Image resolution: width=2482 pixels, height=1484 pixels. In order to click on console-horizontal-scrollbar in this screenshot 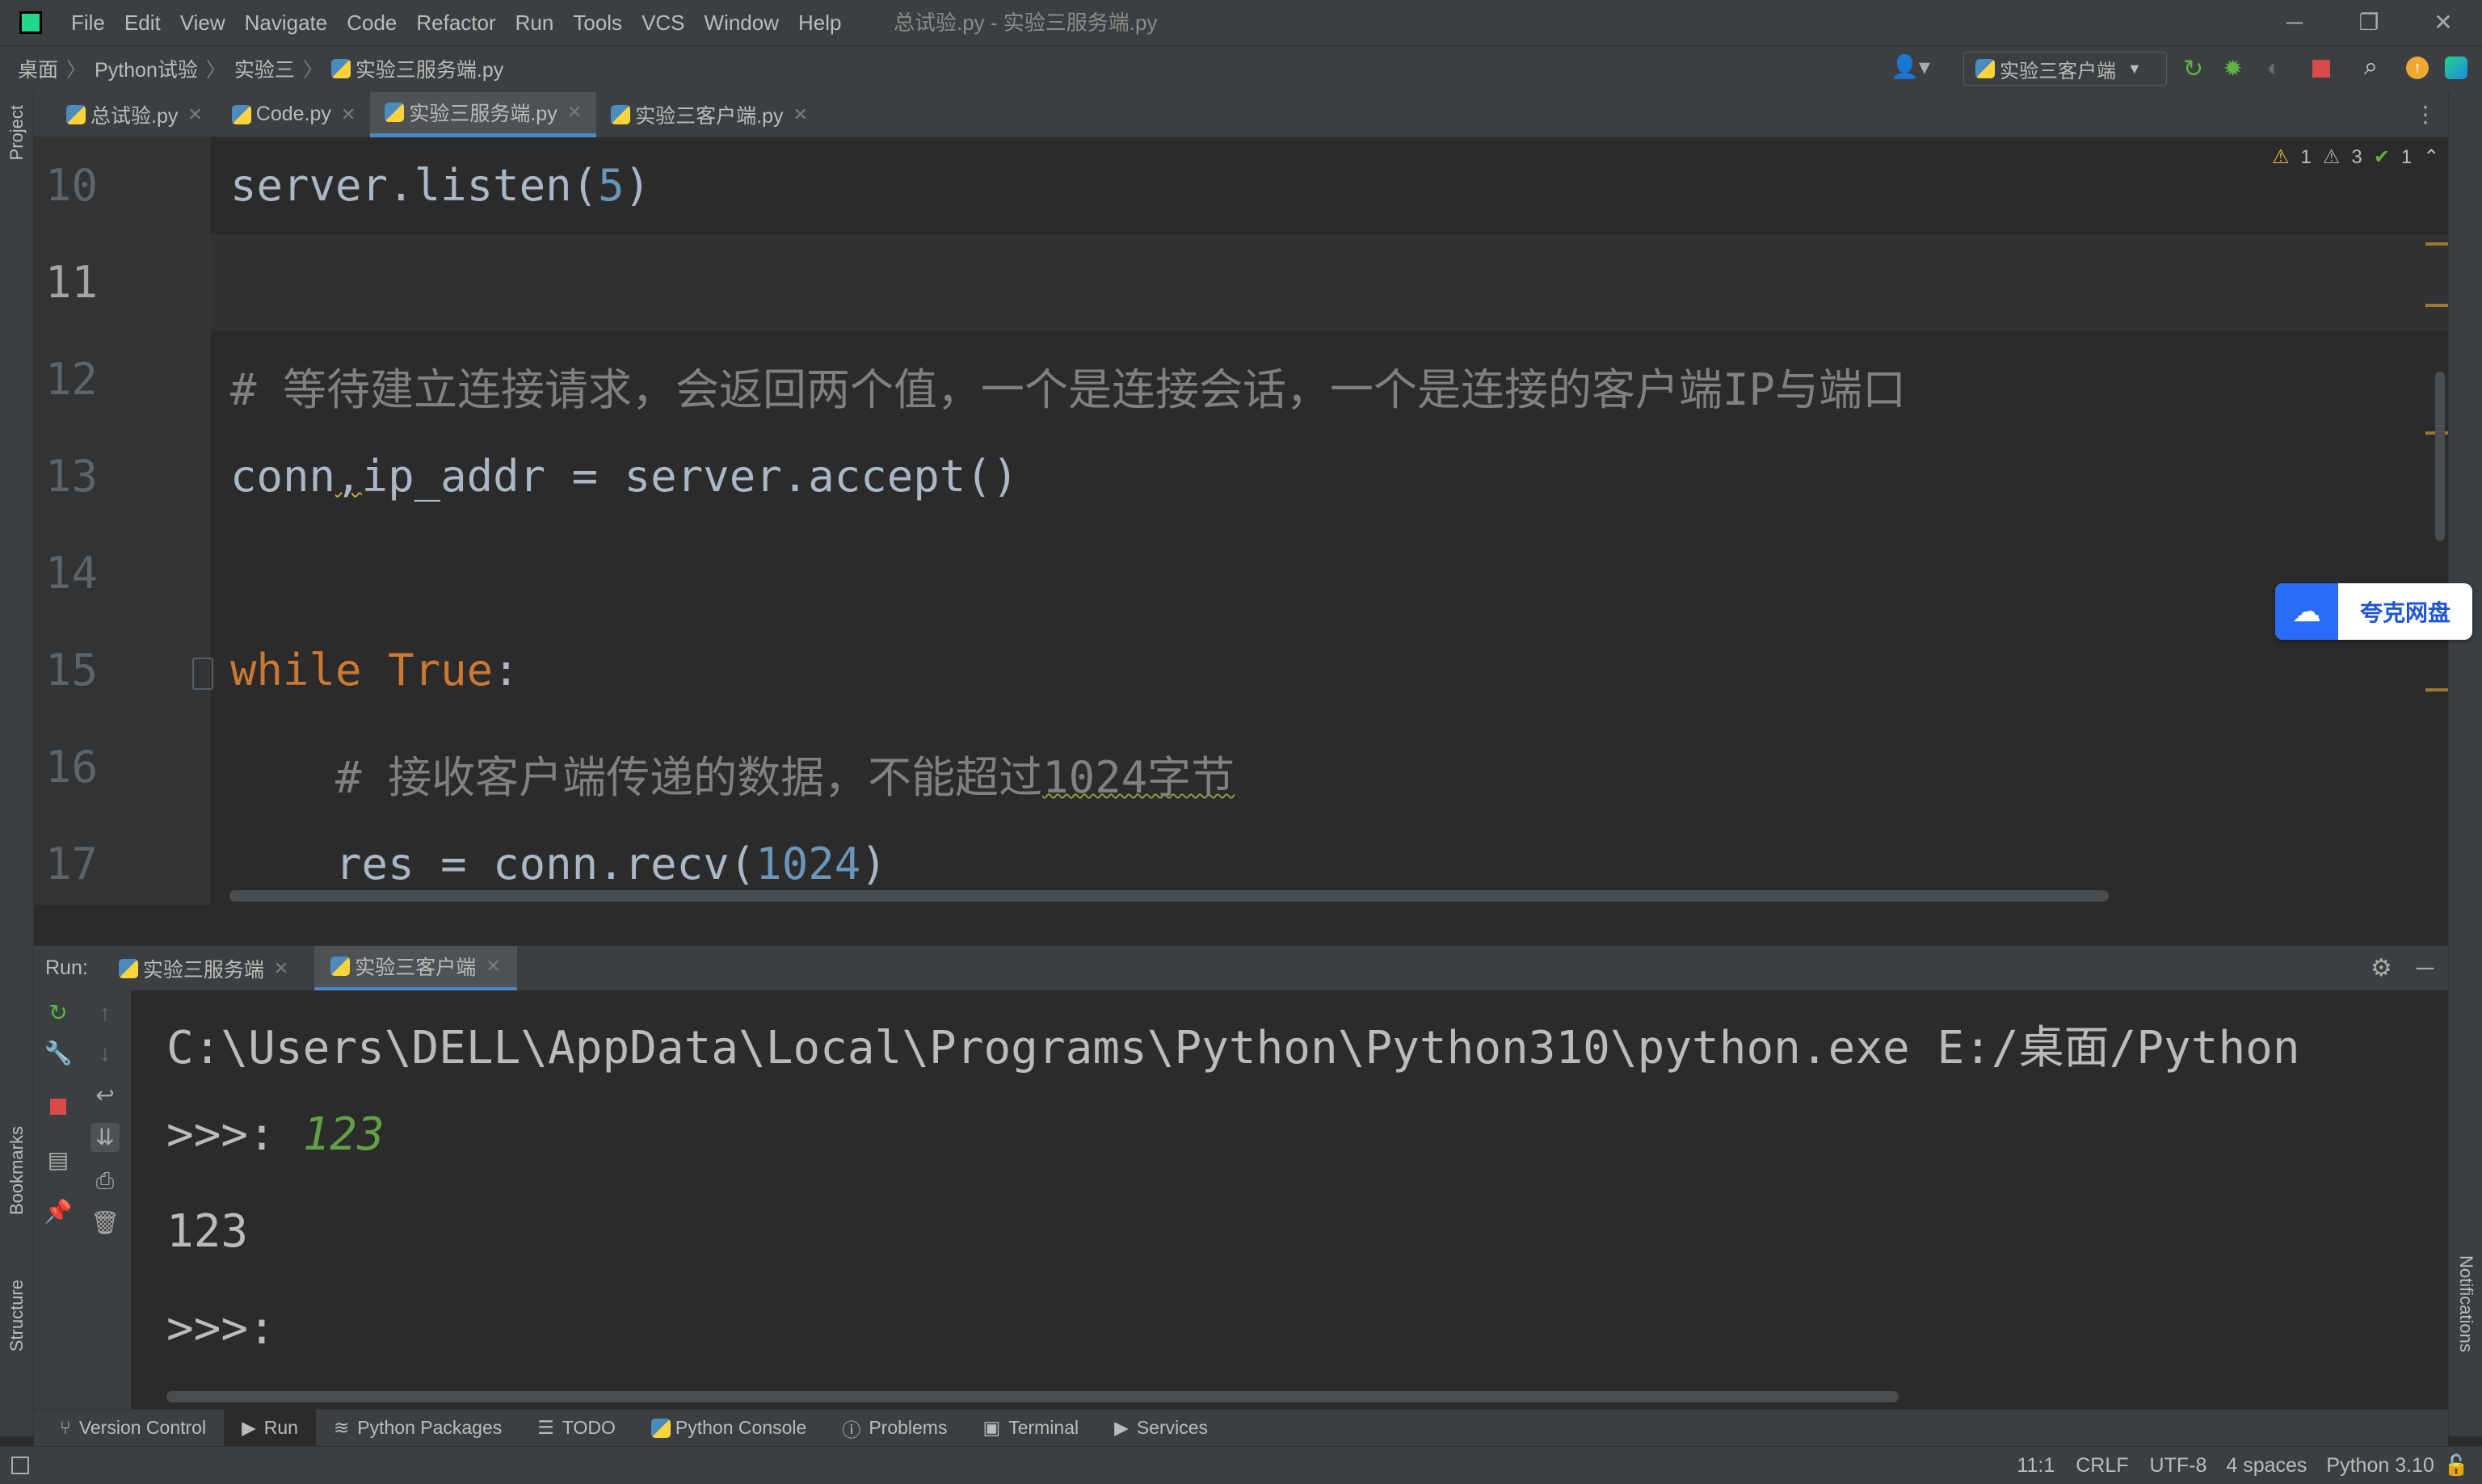, I will do `click(1032, 1396)`.